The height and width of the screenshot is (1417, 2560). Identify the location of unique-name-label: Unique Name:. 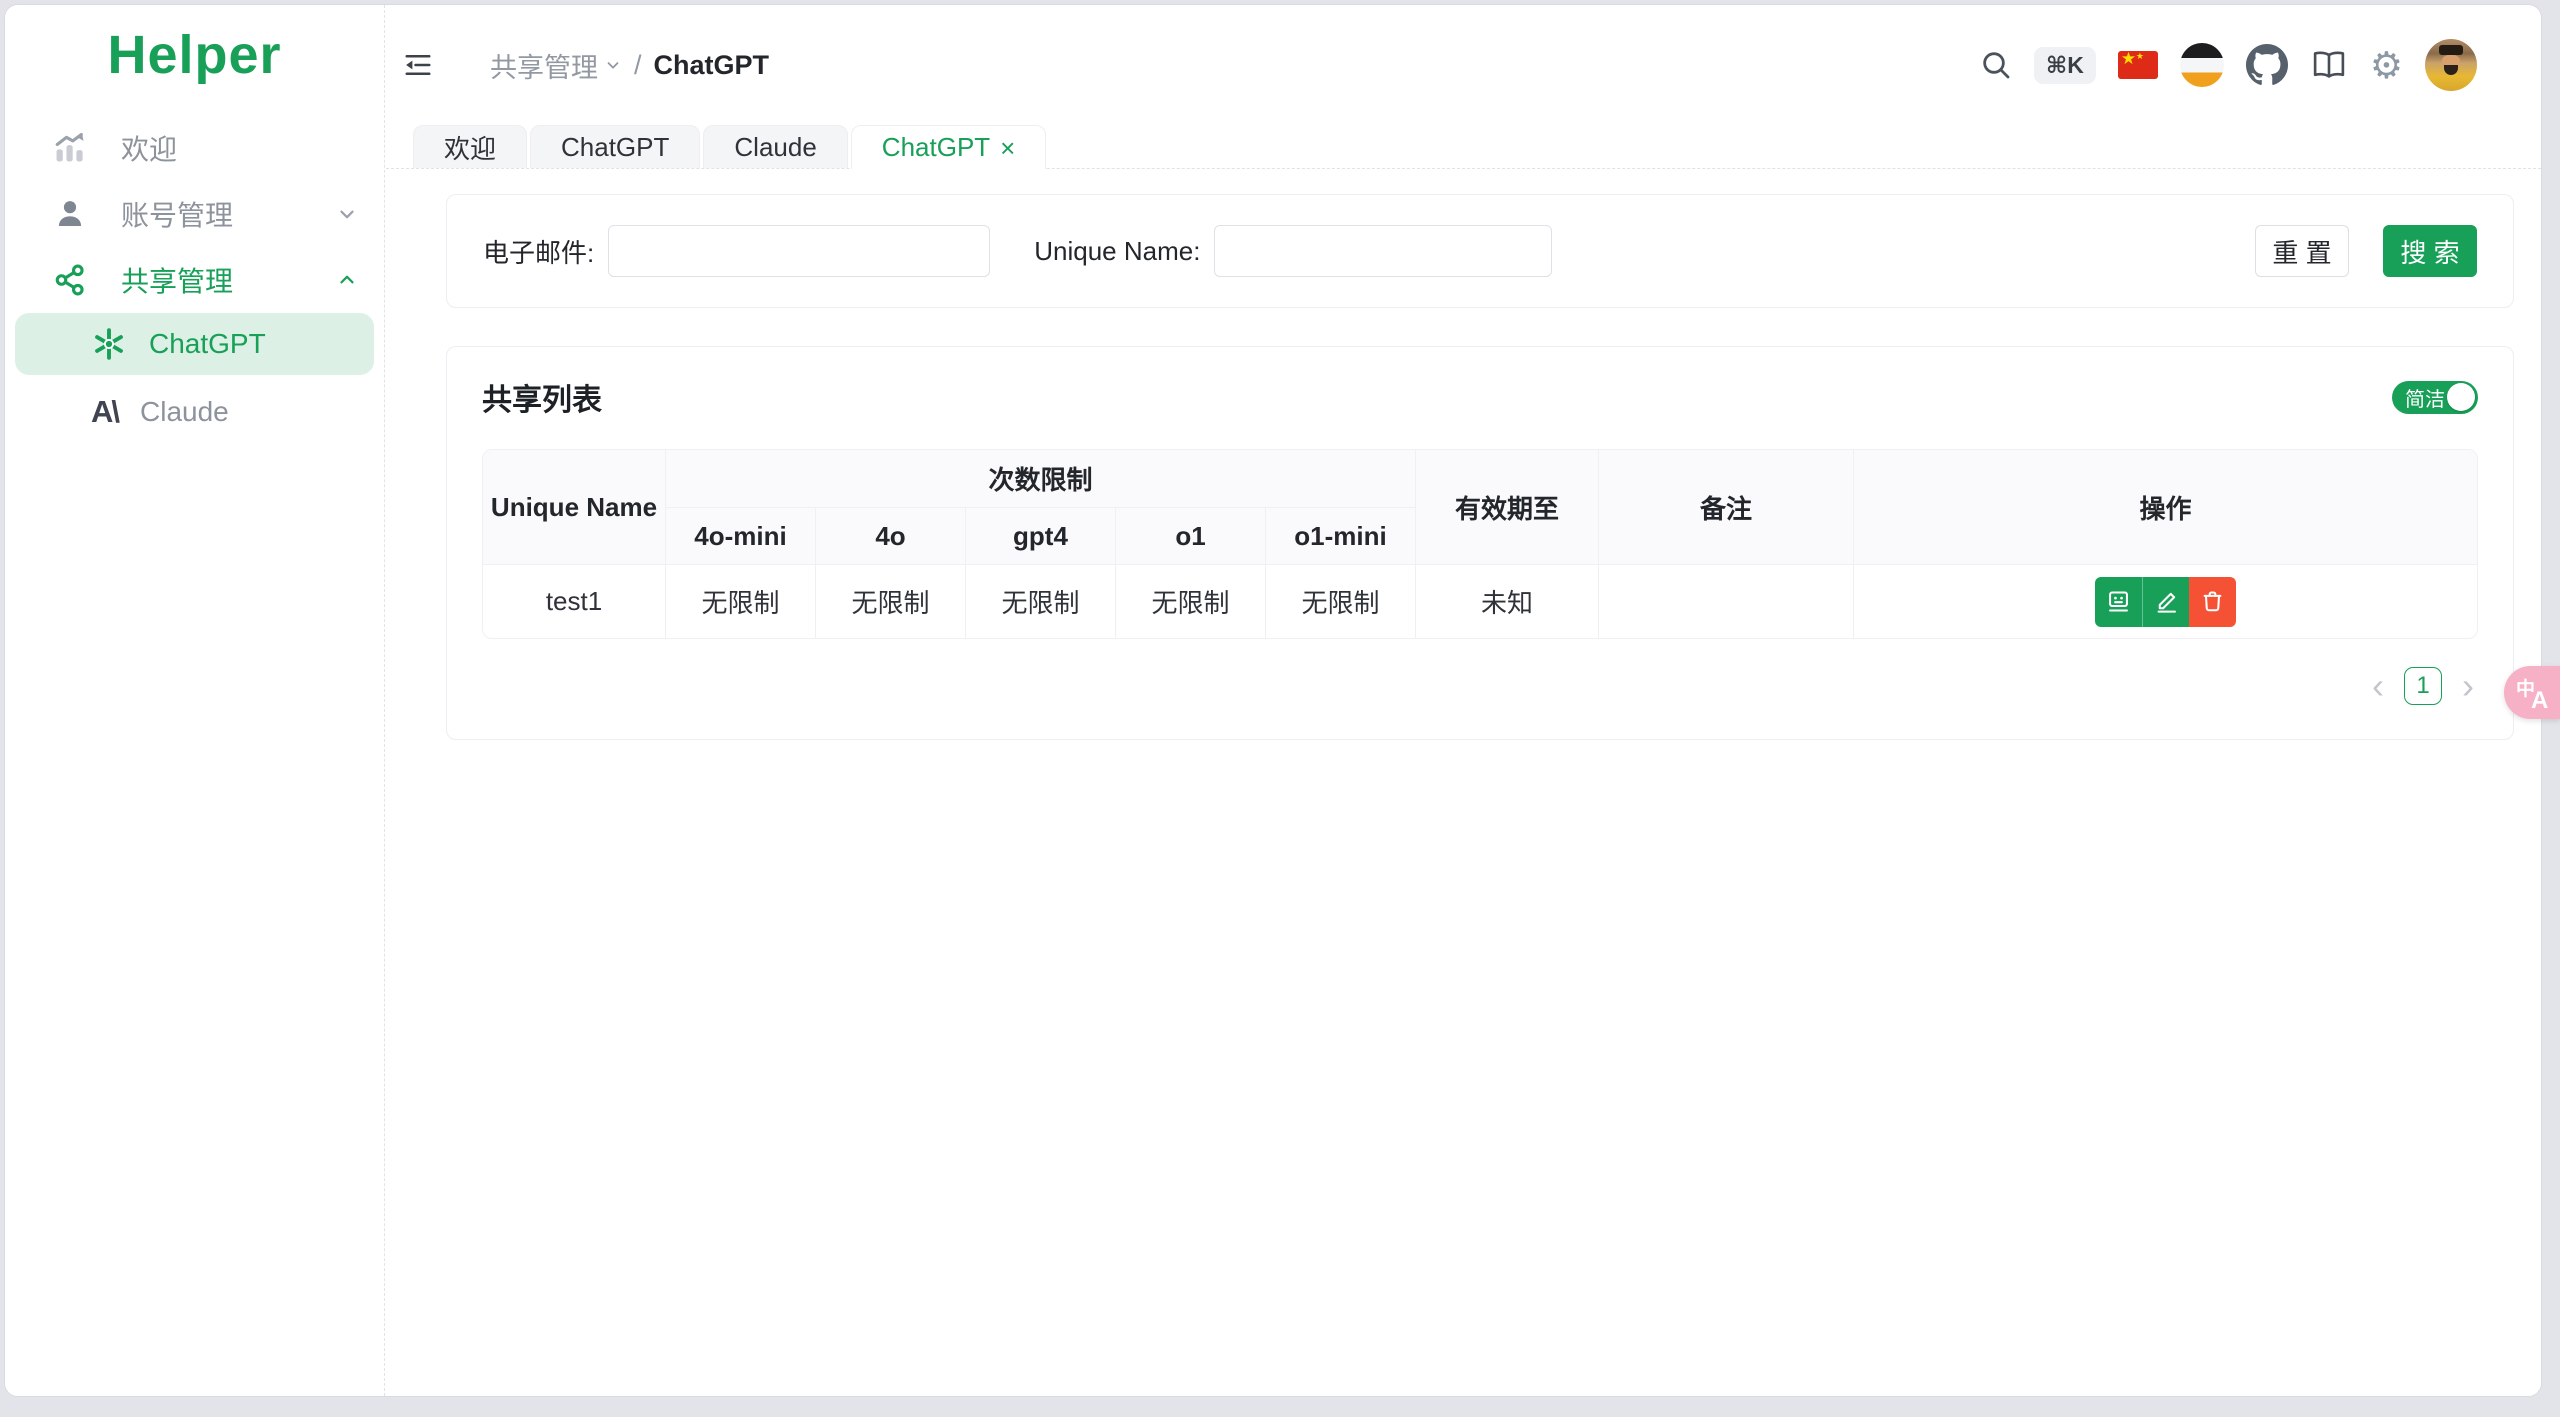
(1117, 250).